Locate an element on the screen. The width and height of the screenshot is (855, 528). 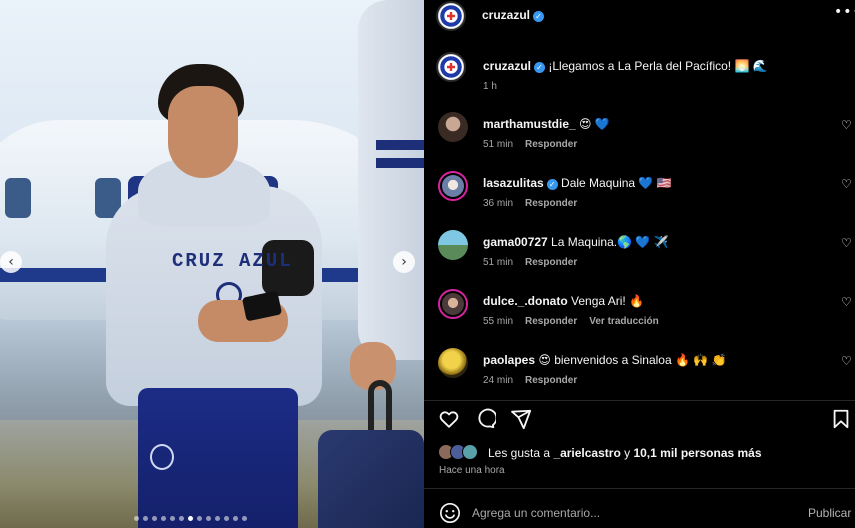
comment-row: marthamustdie_ 😍 💙 51 min Responder ♡ is located at coordinates (644, 135).